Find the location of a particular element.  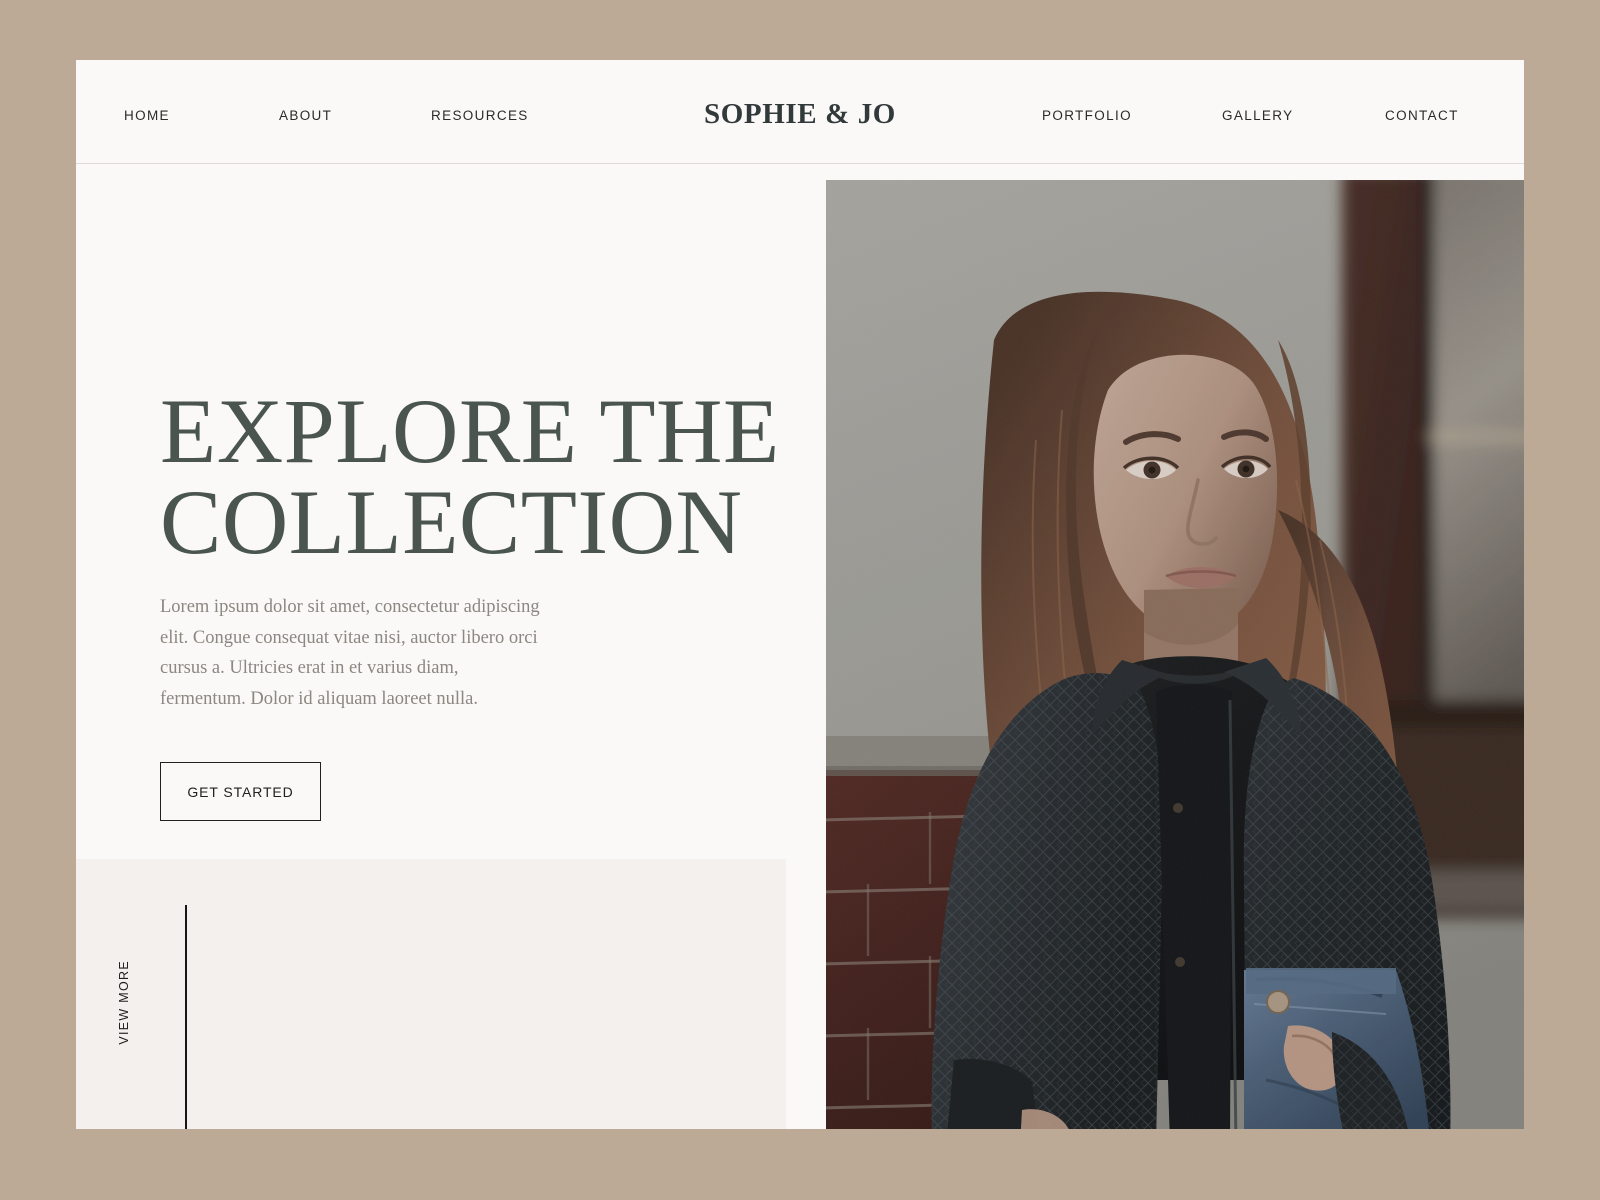

vertical-divider-line is located at coordinates (186, 1017).